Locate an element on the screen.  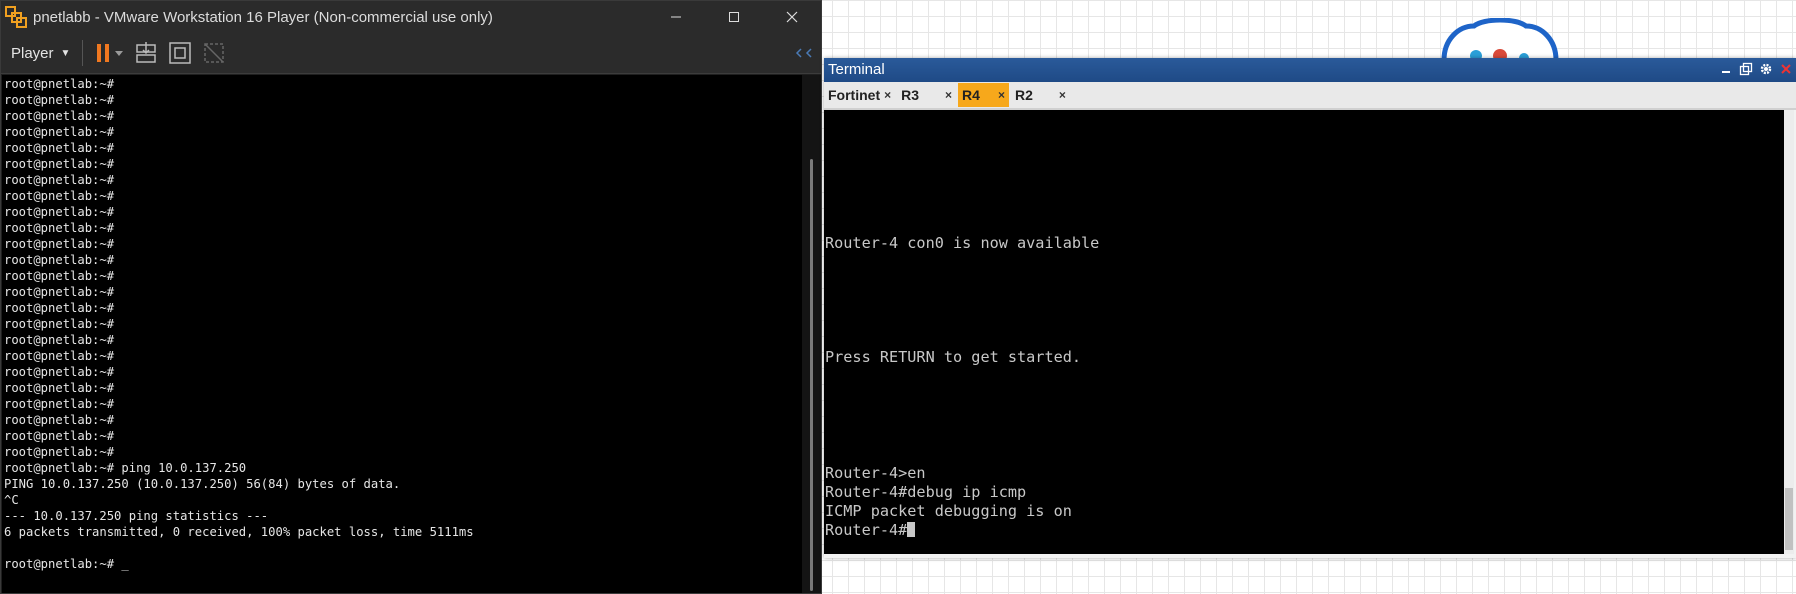
console-line: ICMP packet debugging is on is located at coordinates (948, 511).